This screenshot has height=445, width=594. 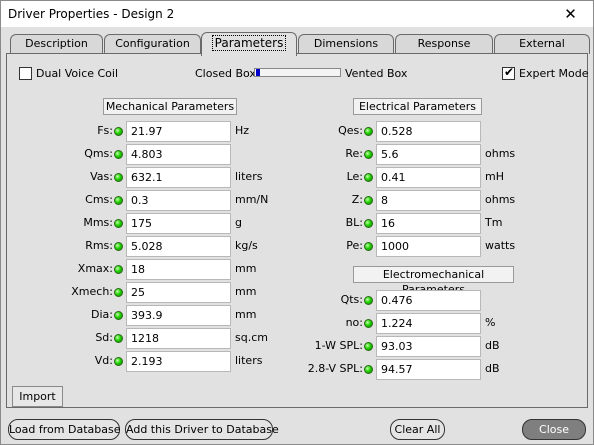 I want to click on param-value-field: 93.03, so click(x=428, y=346).